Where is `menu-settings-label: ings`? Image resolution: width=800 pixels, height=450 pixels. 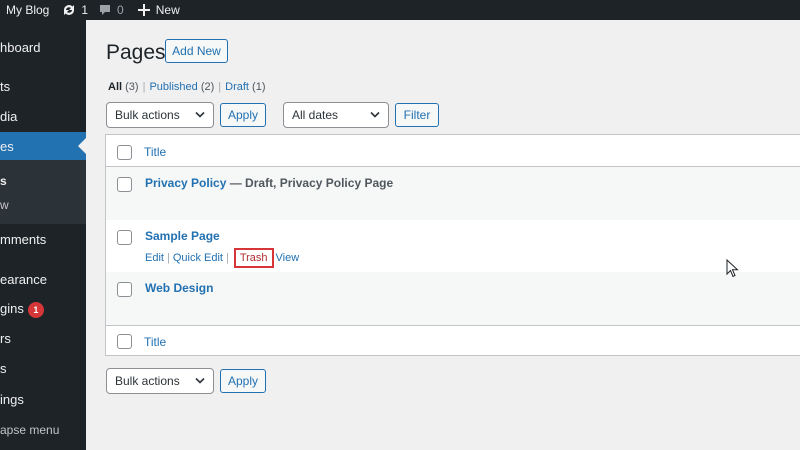 menu-settings-label: ings is located at coordinates (12, 399).